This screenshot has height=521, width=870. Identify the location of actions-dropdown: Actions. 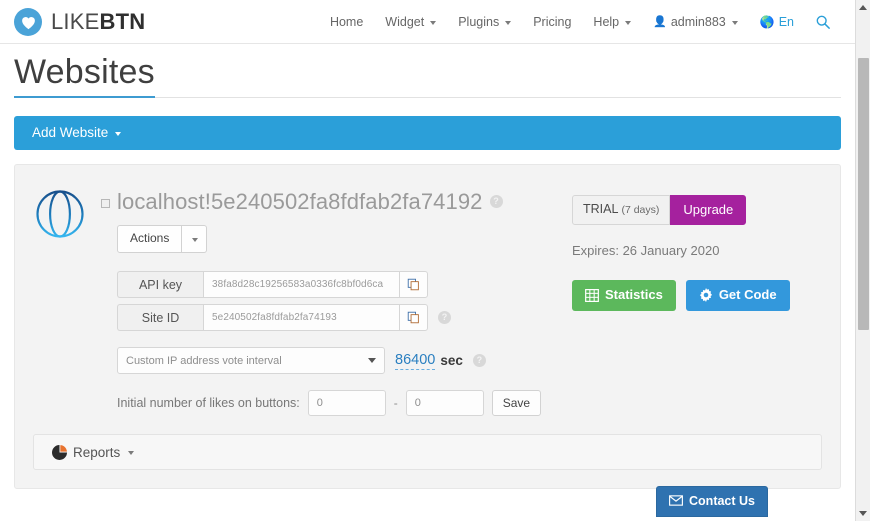
(162, 239).